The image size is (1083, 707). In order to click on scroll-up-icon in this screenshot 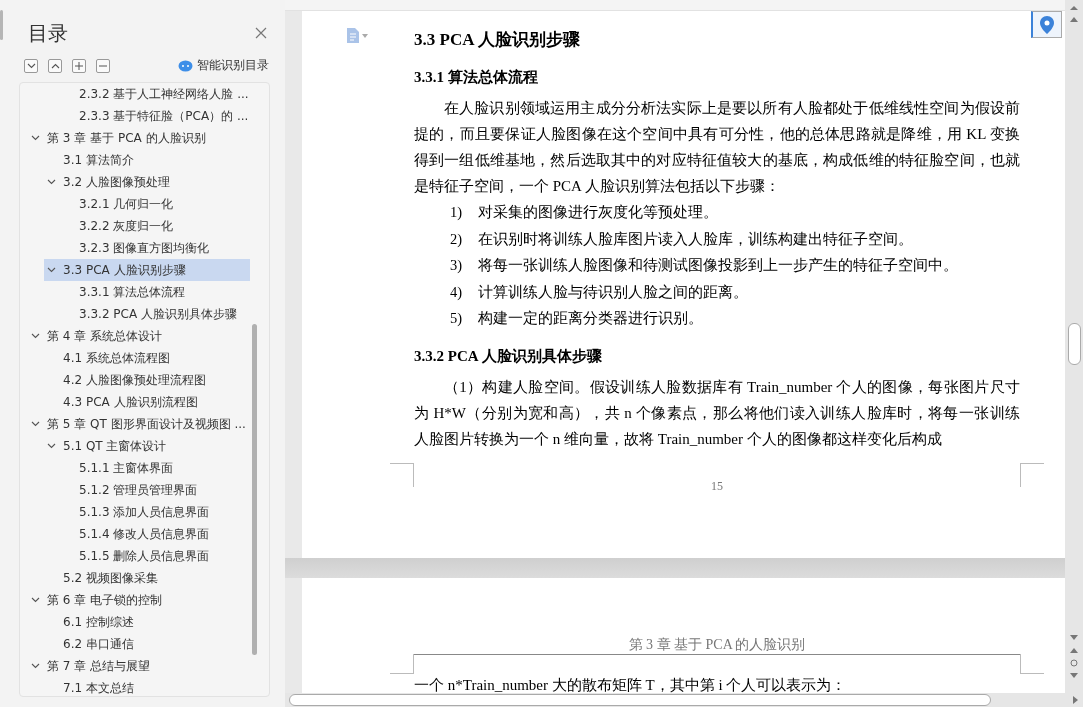, I will do `click(1074, 19)`.